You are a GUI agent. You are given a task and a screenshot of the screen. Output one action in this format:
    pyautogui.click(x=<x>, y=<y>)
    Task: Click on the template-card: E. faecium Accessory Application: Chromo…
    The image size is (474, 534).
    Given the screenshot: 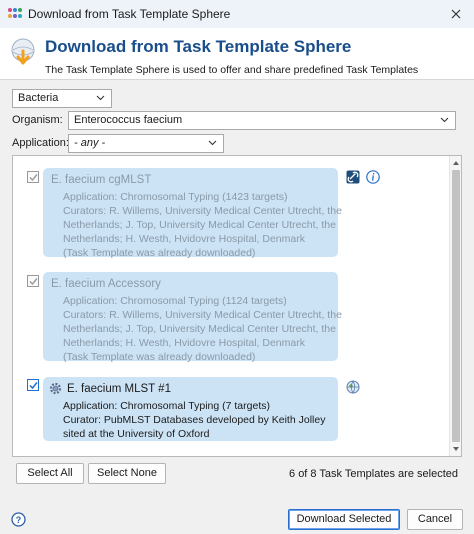 What is the action you would take?
    pyautogui.click(x=192, y=317)
    